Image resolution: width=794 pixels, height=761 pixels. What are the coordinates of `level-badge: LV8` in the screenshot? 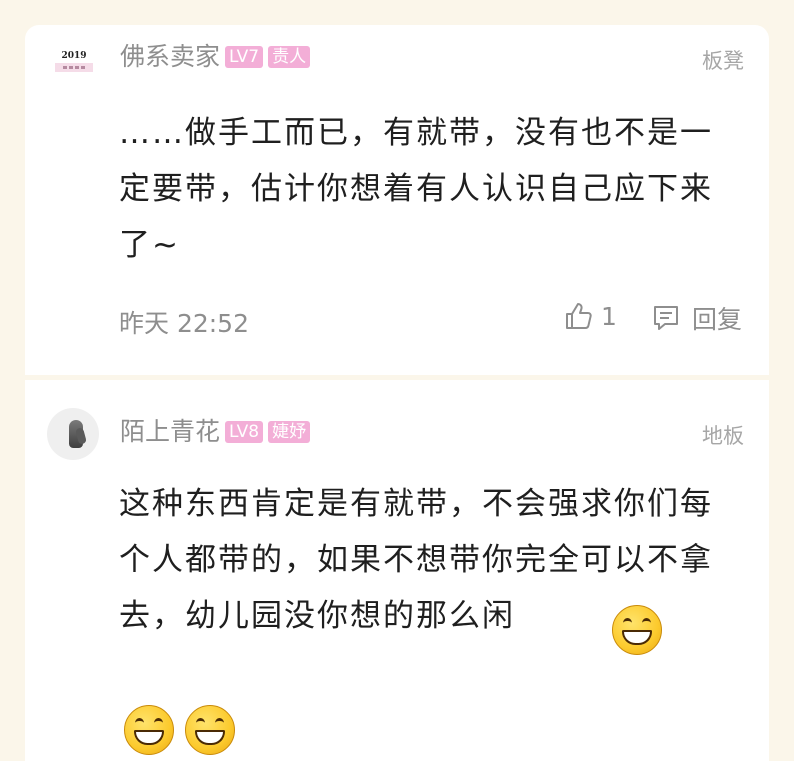 It's located at (244, 432).